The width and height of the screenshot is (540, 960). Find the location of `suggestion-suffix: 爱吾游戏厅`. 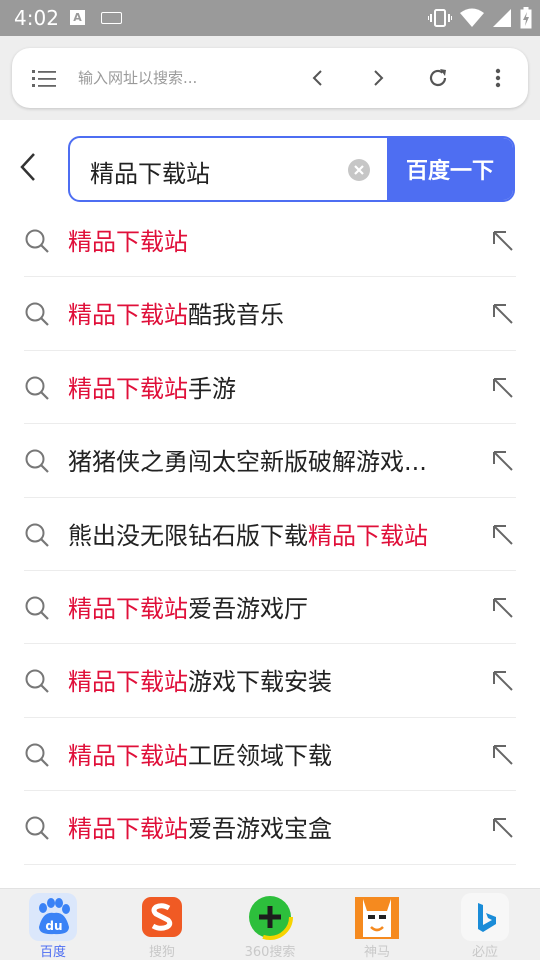

suggestion-suffix: 爱吾游戏厅 is located at coordinates (248, 608).